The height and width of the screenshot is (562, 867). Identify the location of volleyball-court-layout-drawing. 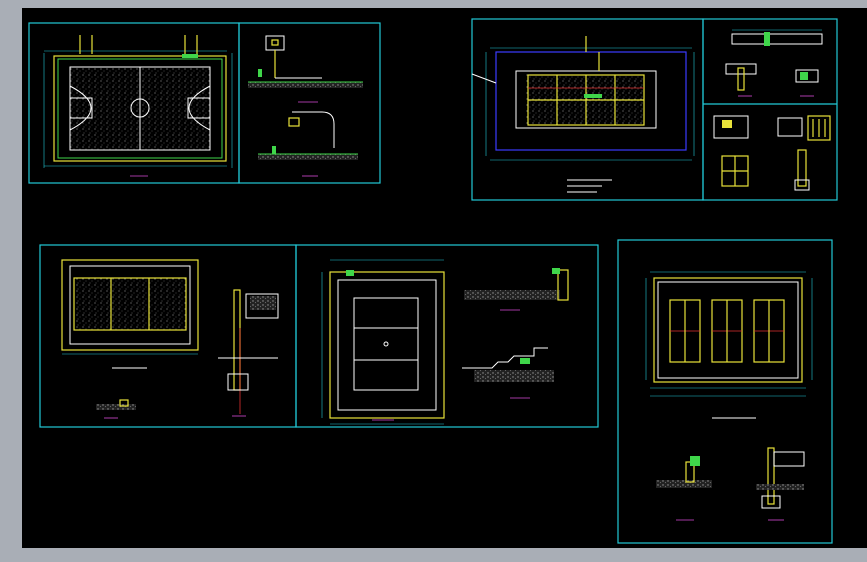
(445, 342).